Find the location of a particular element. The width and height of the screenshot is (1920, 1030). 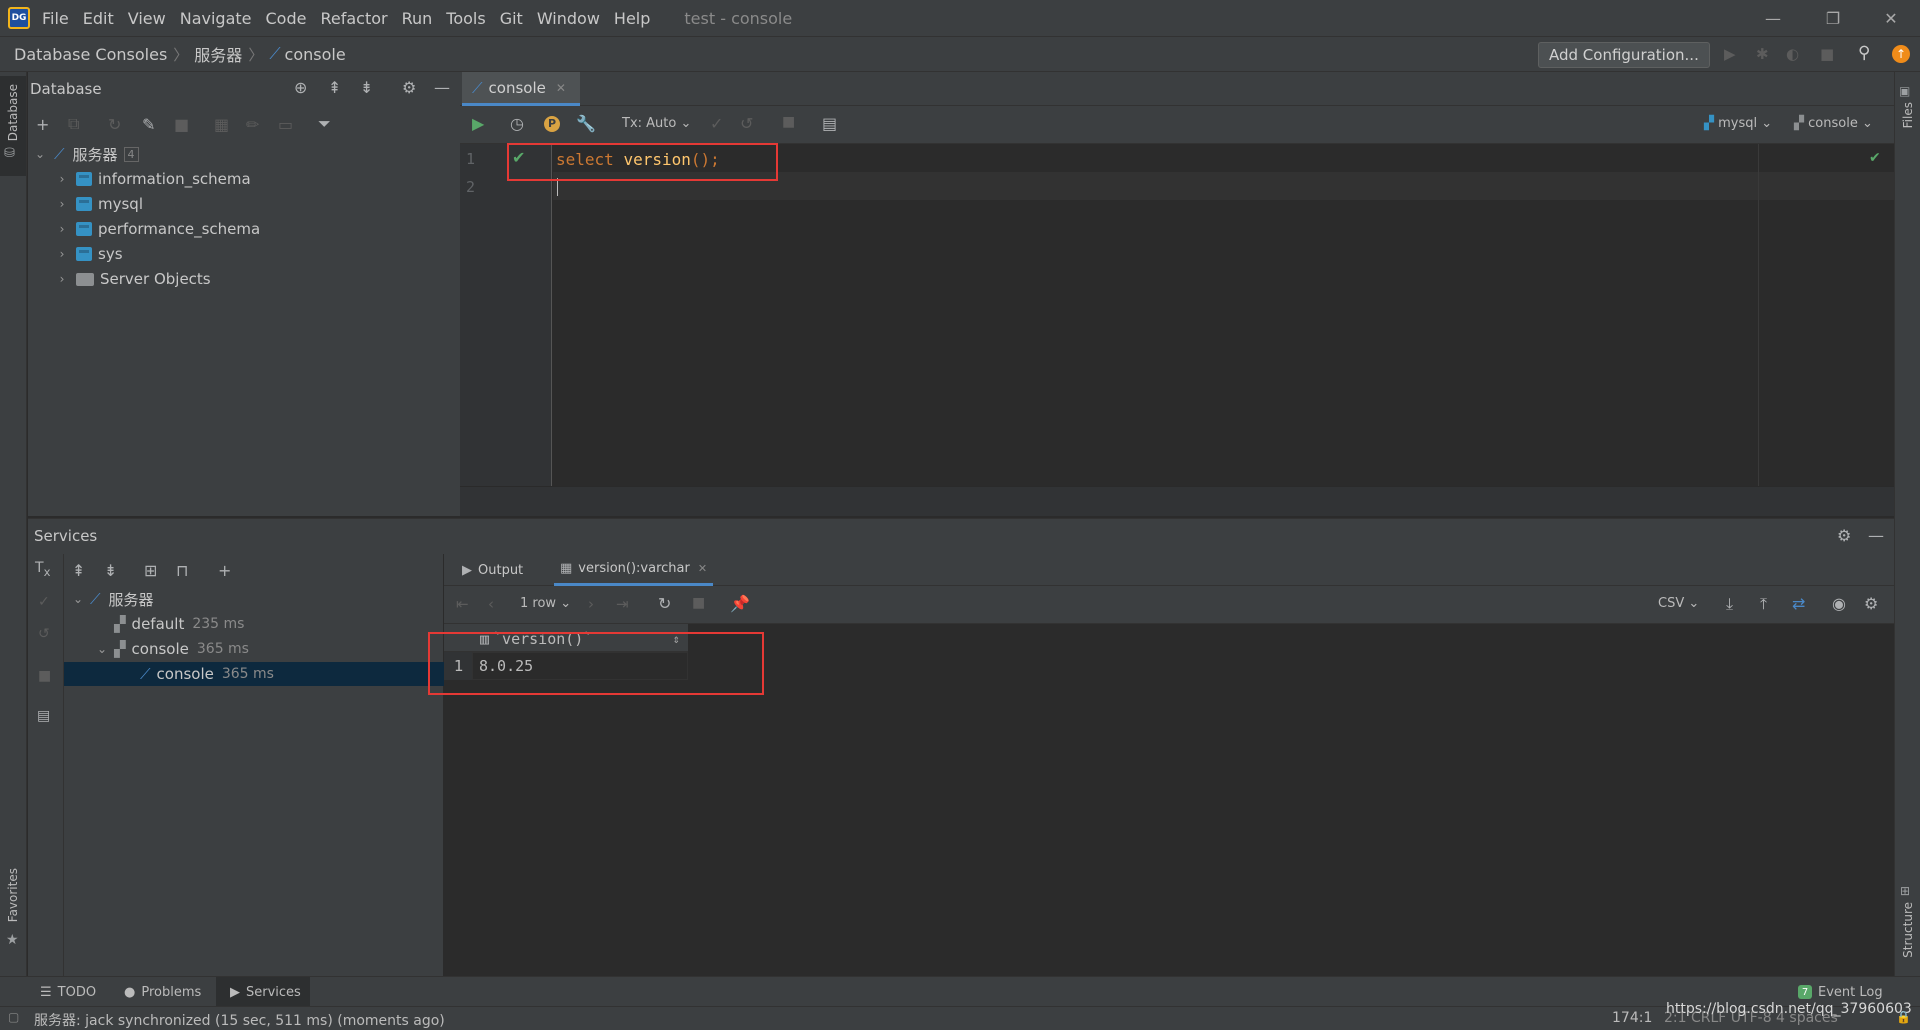

layout-icon: ▤ is located at coordinates (829, 123).